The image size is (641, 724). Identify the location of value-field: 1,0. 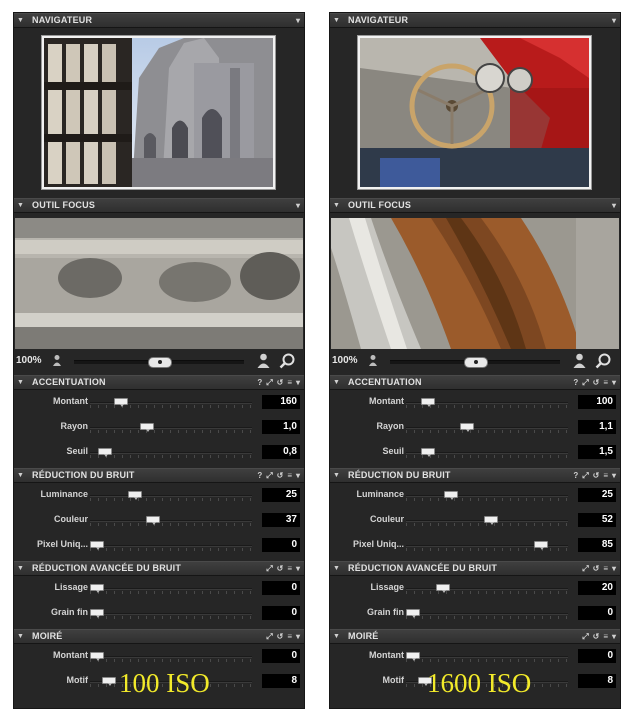
(281, 427).